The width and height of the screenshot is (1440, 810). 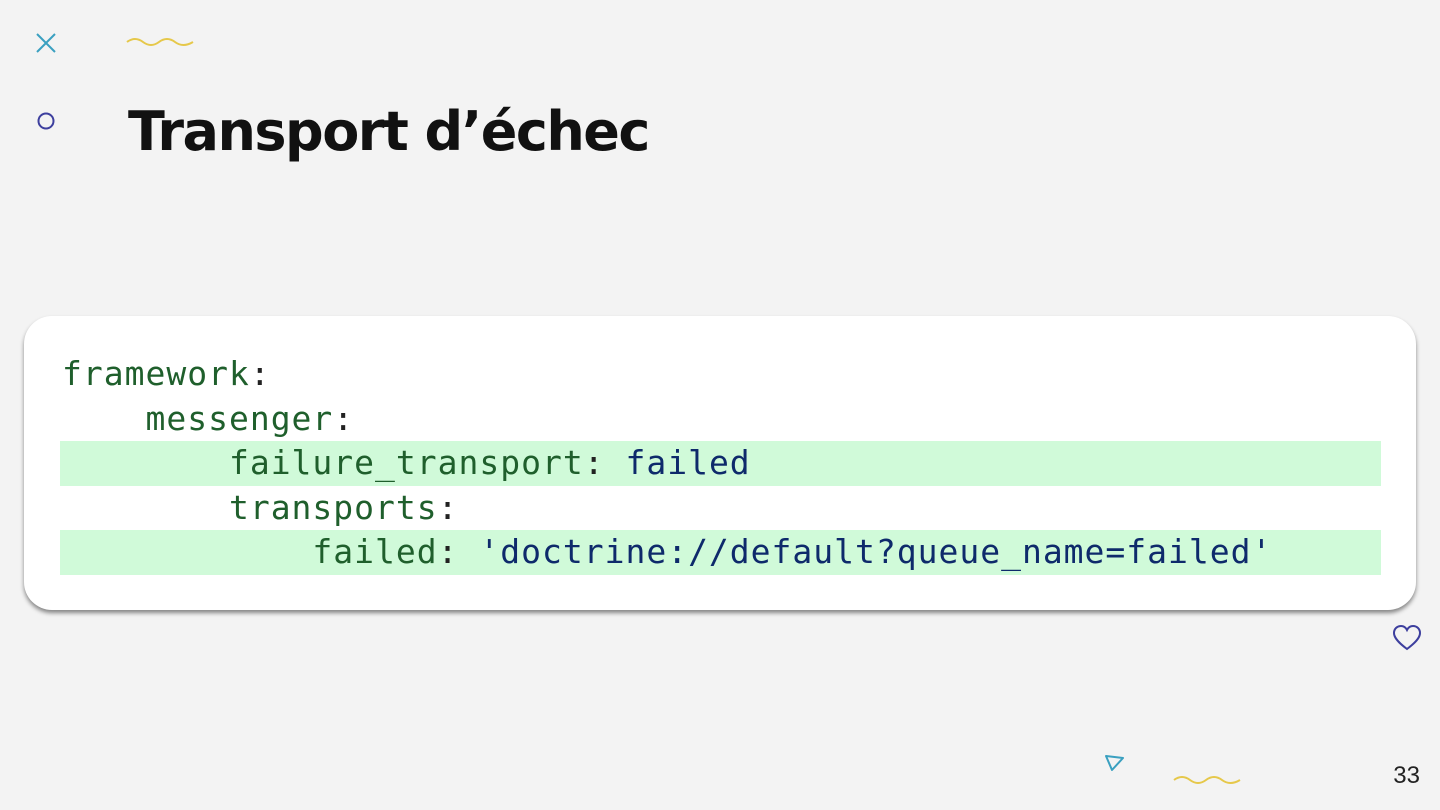 What do you see at coordinates (389, 131) in the screenshot?
I see `slide-title: Transport d’échec` at bounding box center [389, 131].